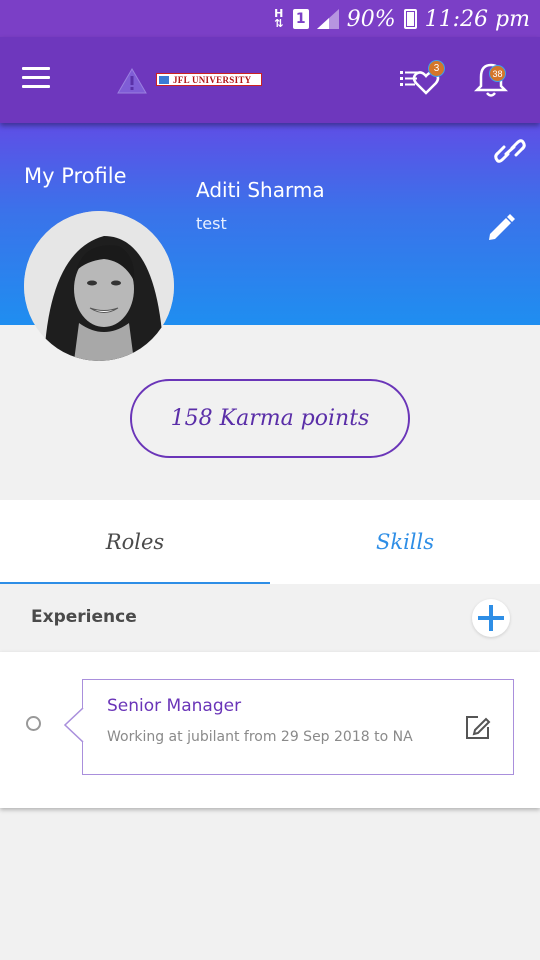 Image resolution: width=540 pixels, height=960 pixels. What do you see at coordinates (410, 19) in the screenshot?
I see `battery-icon` at bounding box center [410, 19].